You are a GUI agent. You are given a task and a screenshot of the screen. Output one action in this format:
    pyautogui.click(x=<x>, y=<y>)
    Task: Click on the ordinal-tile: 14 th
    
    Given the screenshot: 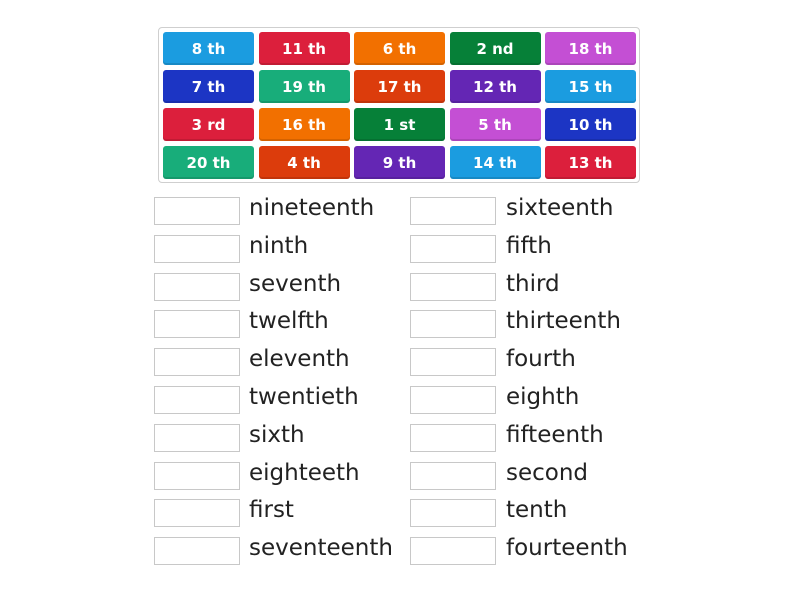 What is the action you would take?
    pyautogui.click(x=495, y=162)
    